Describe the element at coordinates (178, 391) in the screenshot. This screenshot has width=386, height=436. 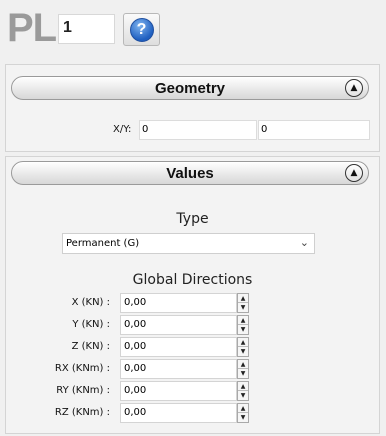
I see `moment-ry-input: 0,00` at that location.